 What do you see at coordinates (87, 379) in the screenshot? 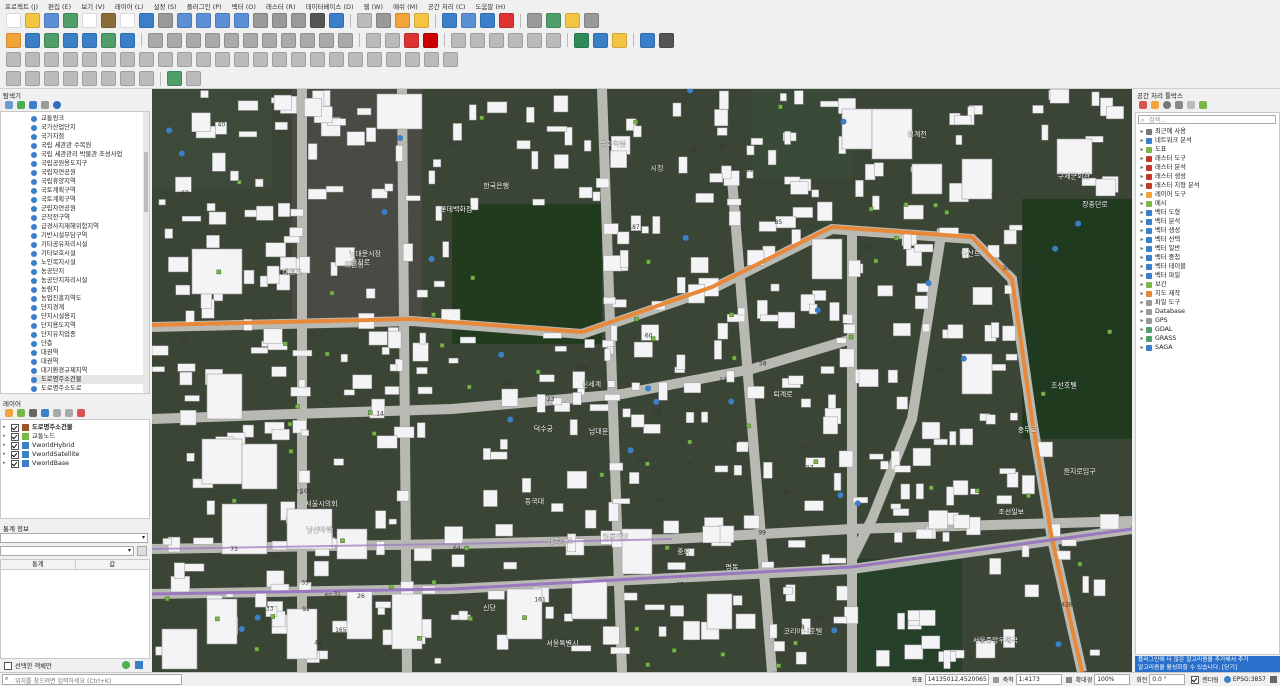
I see `browser-tree-item: 도로명주소건물` at bounding box center [87, 379].